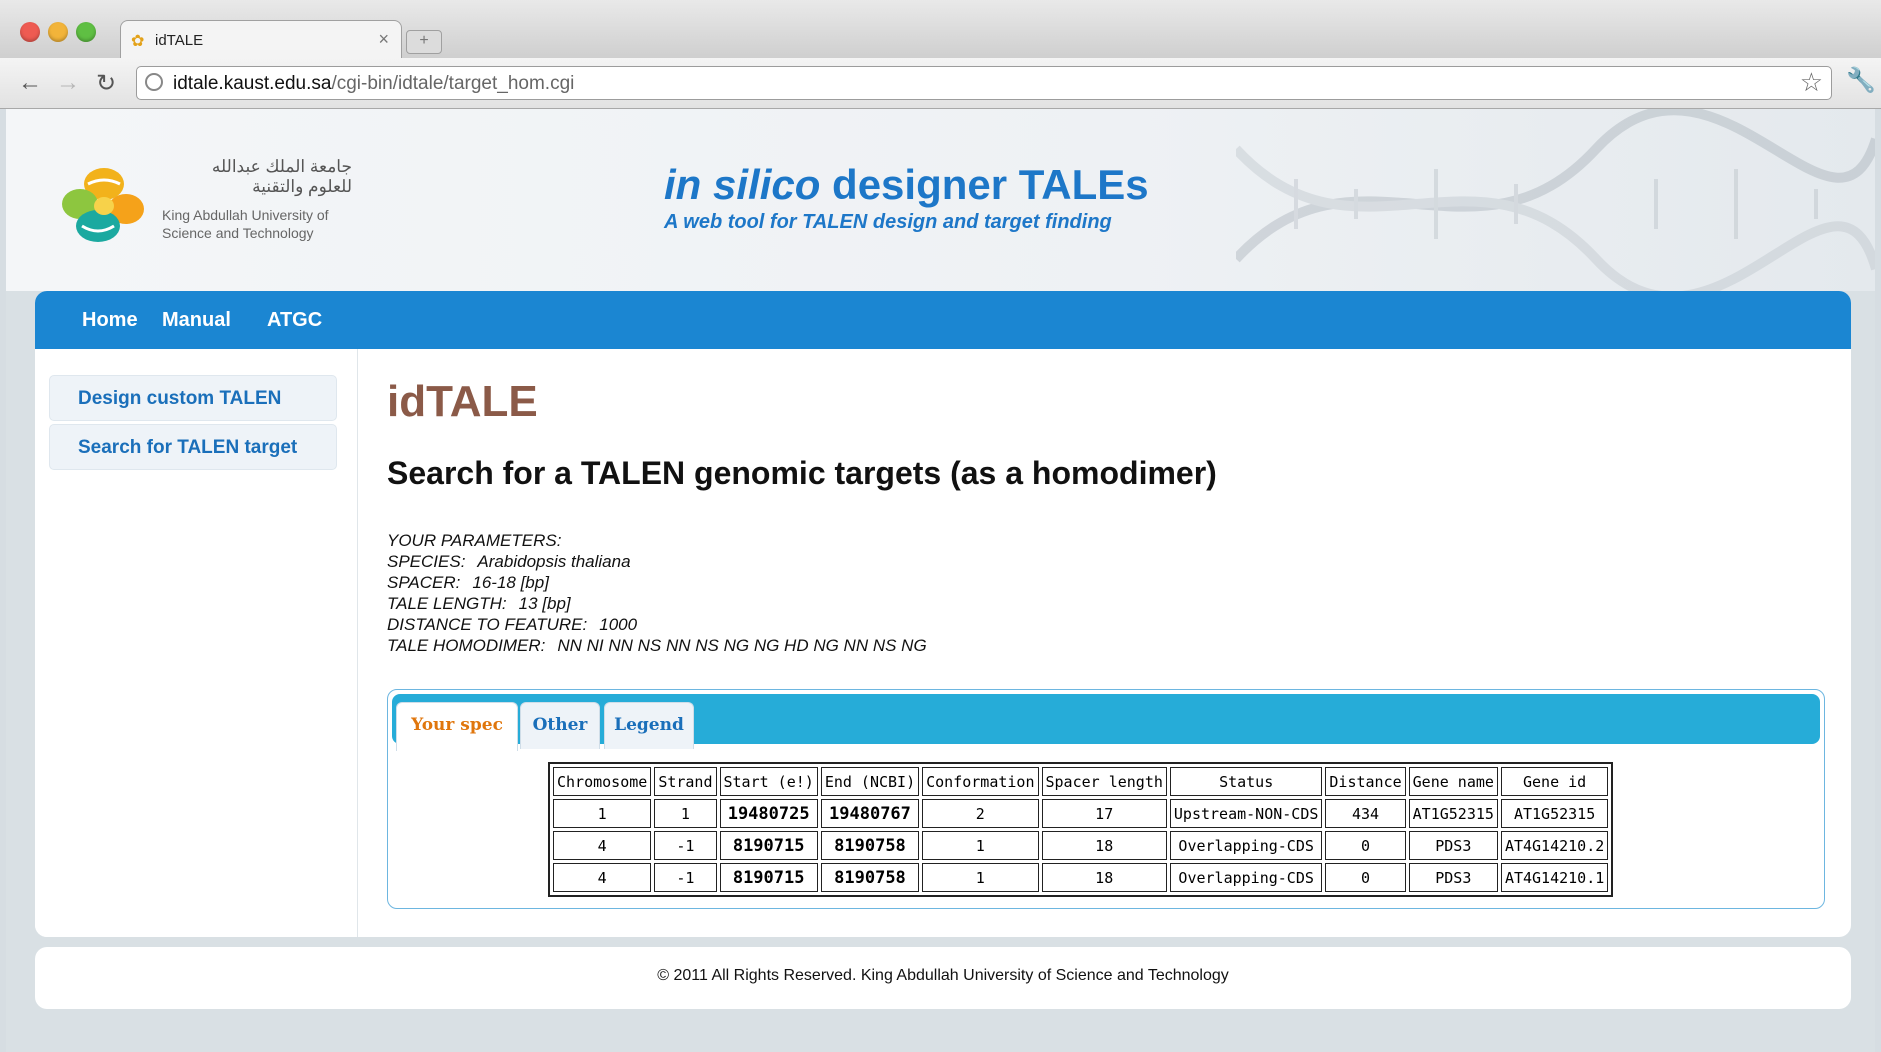 The width and height of the screenshot is (1881, 1052). I want to click on cell-strand: -1, so click(685, 845).